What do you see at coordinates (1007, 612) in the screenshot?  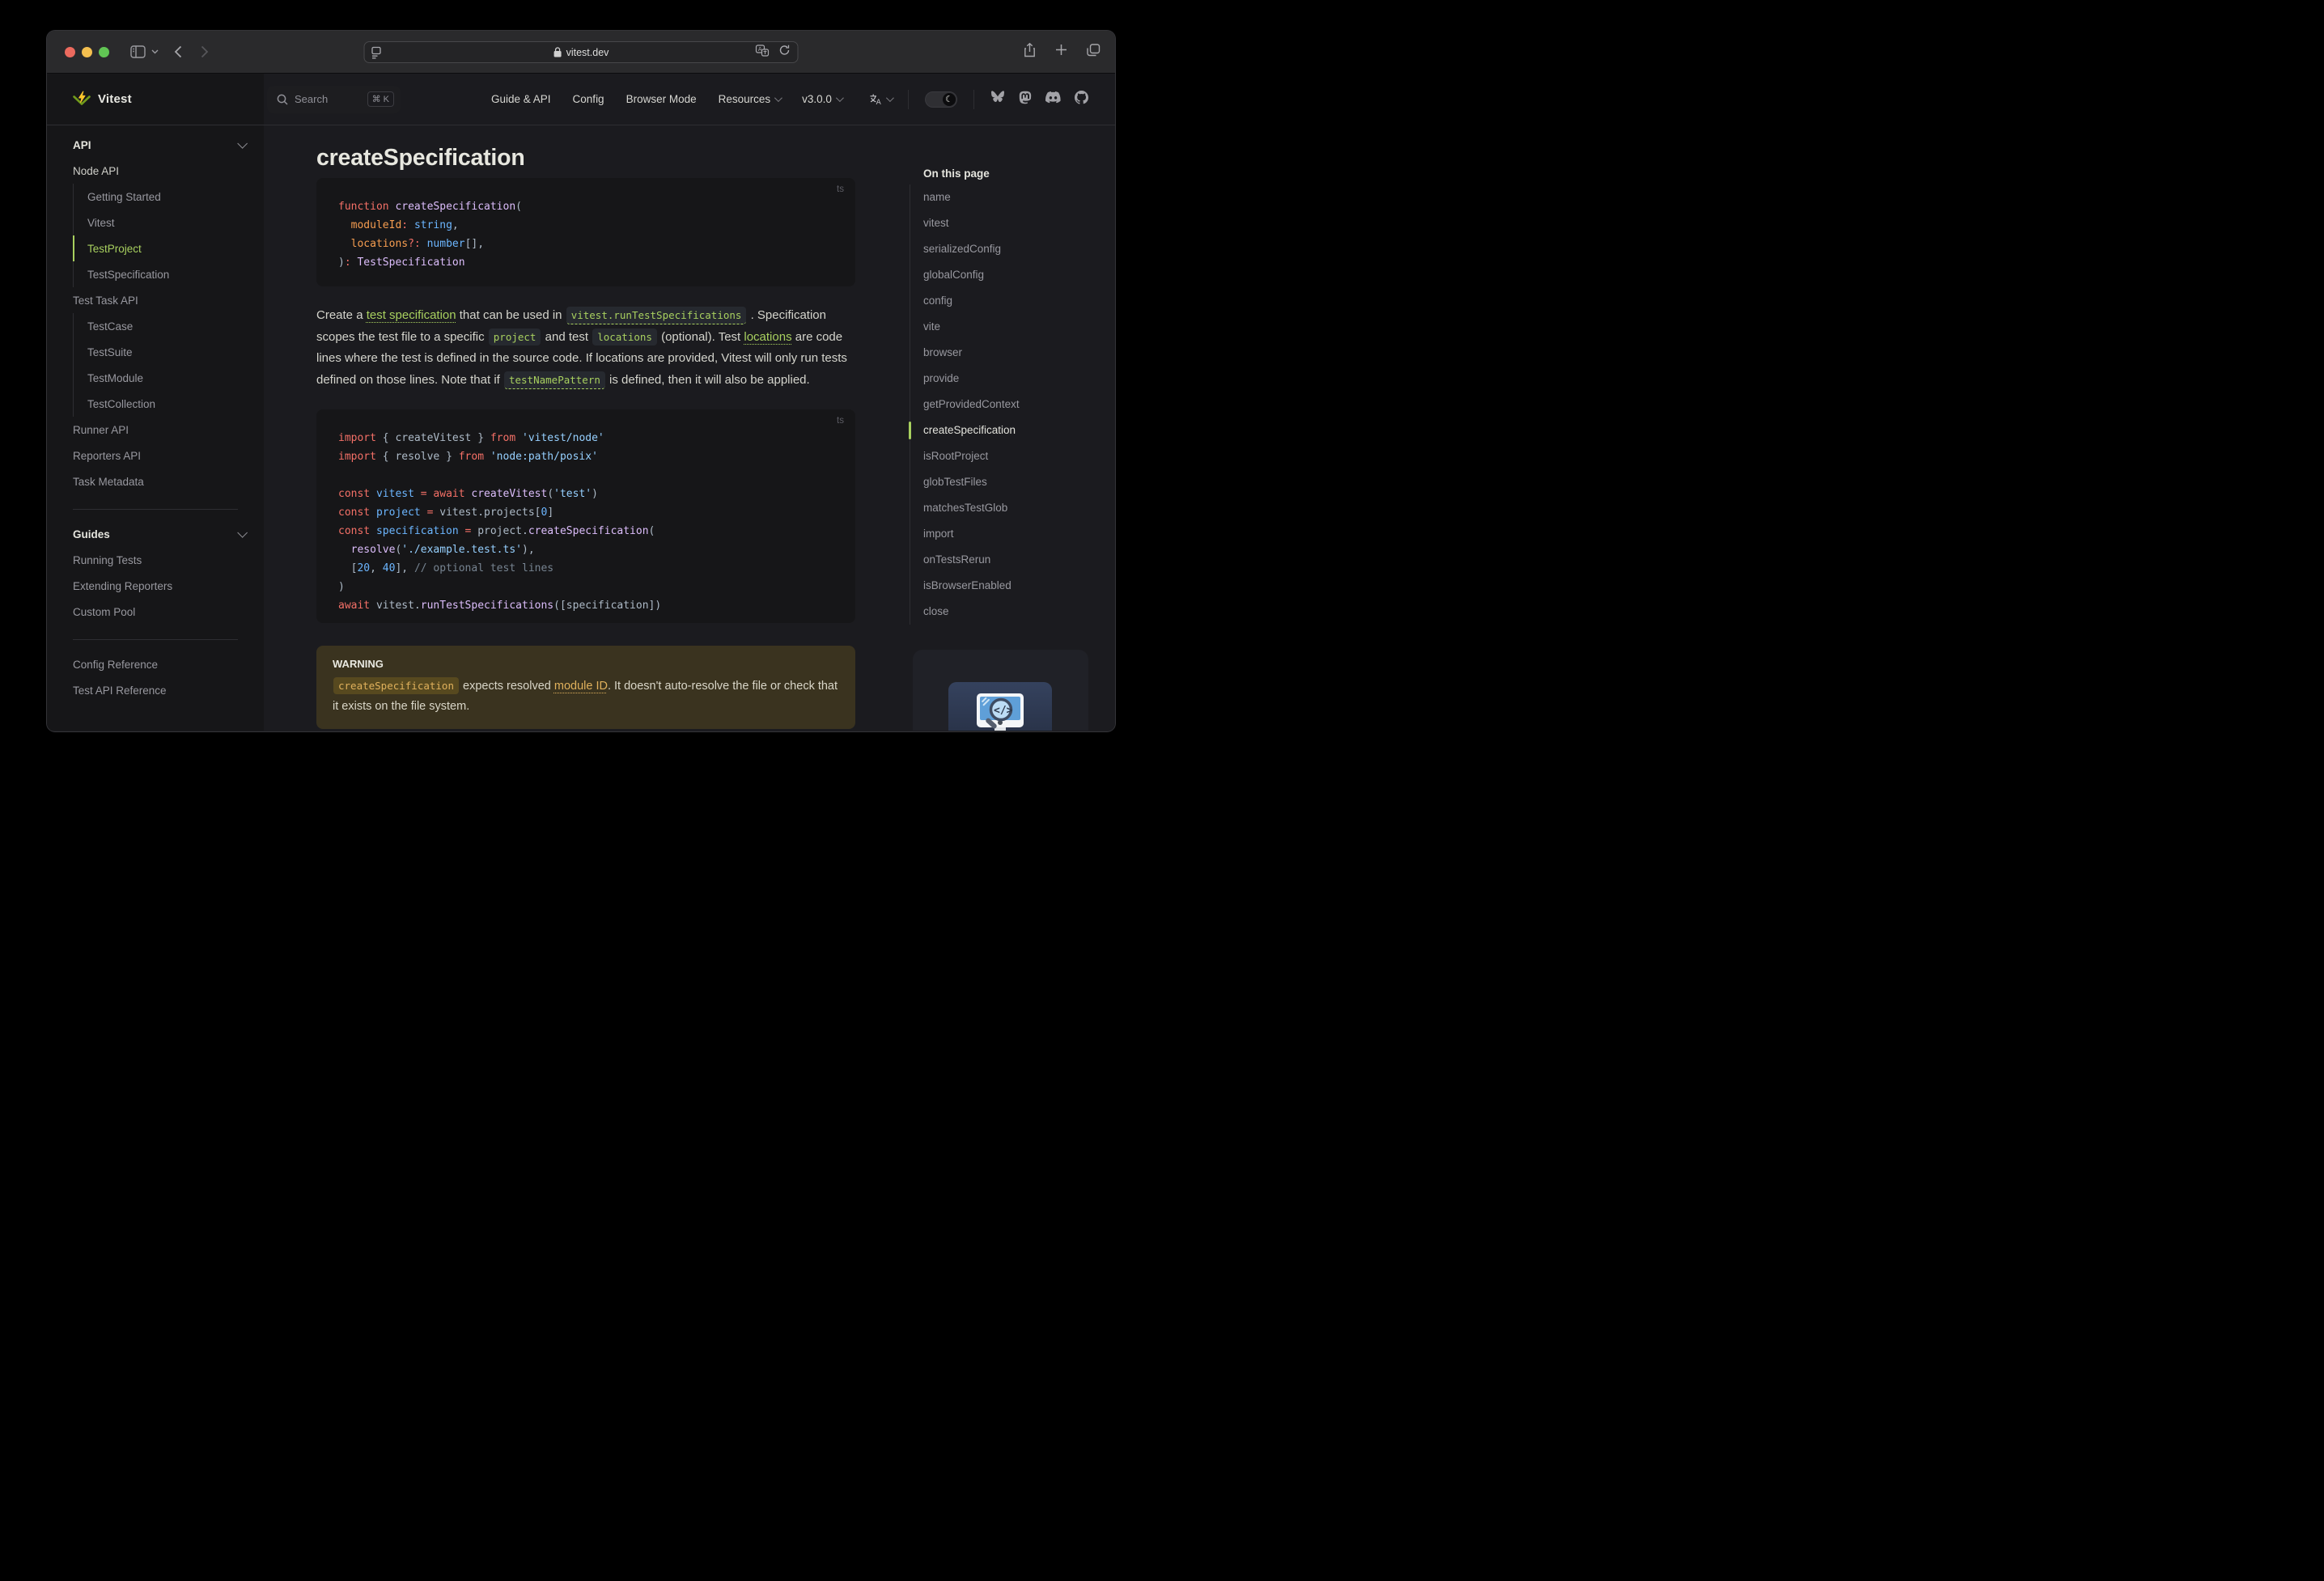 I see `toc-item-close: close` at bounding box center [1007, 612].